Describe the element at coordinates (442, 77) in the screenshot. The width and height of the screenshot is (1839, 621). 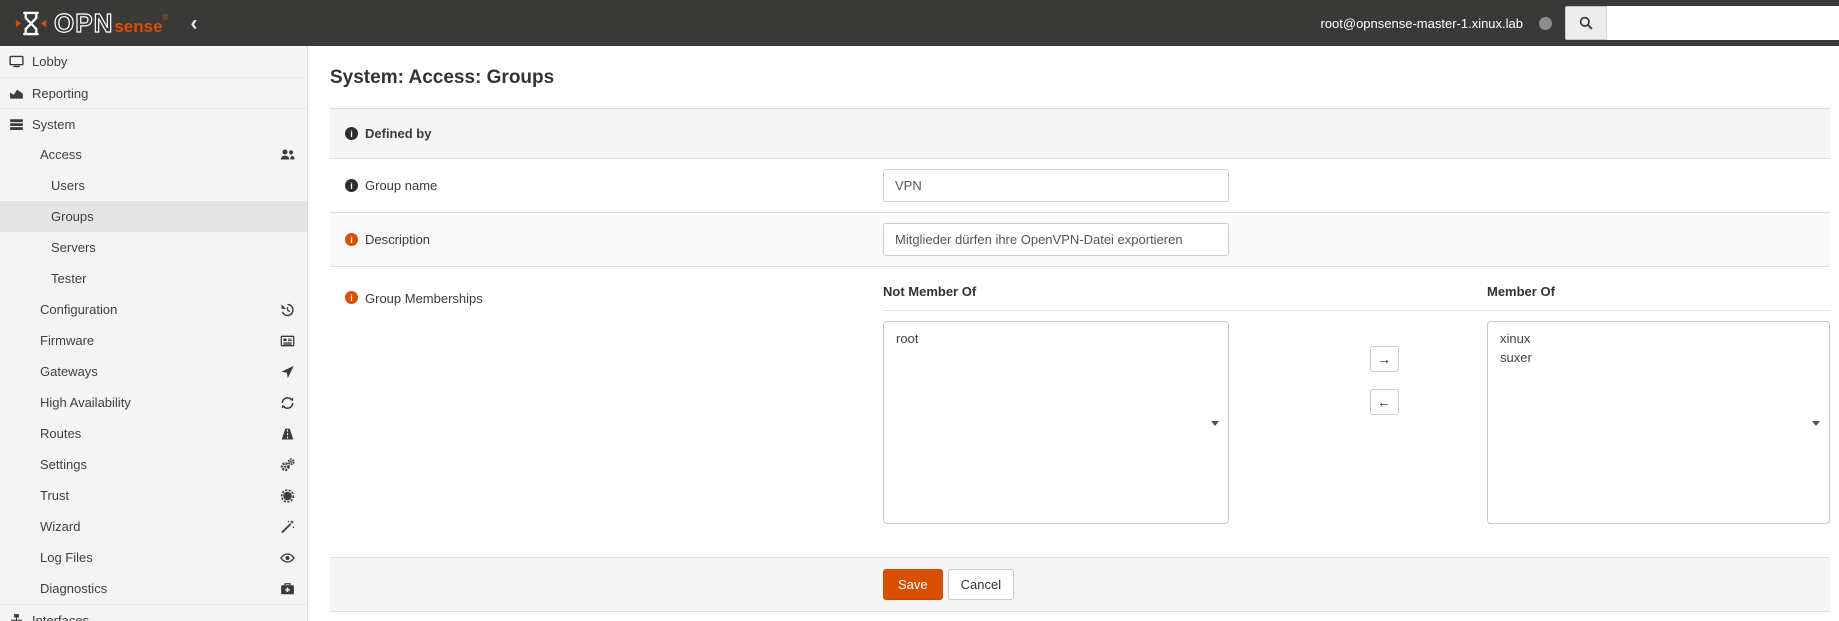
I see `page-title: System: Access: Groups` at that location.